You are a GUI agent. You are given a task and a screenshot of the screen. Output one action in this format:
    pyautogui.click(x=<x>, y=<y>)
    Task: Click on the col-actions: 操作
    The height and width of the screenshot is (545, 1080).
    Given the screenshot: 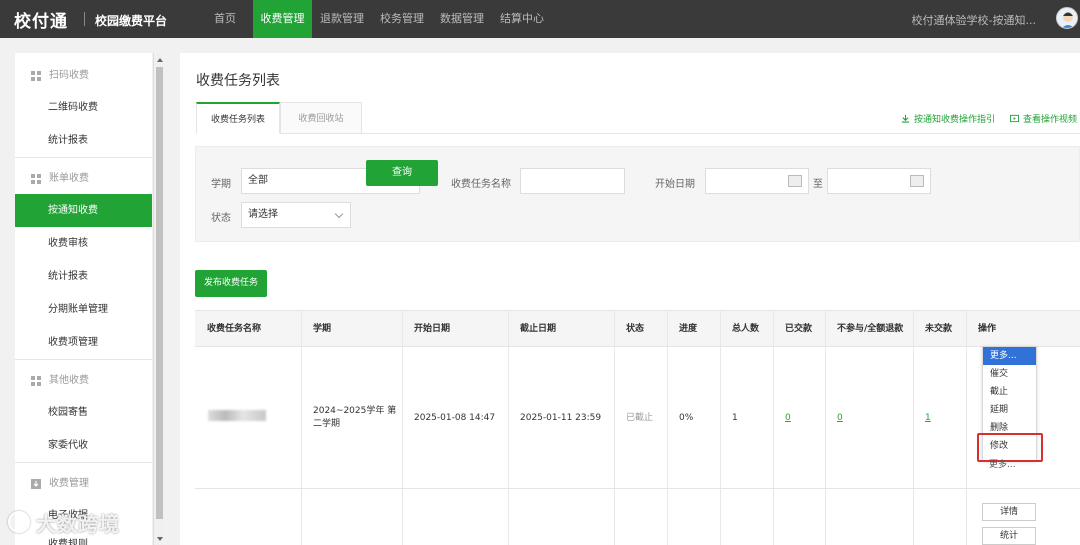 What is the action you would take?
    pyautogui.click(x=987, y=329)
    